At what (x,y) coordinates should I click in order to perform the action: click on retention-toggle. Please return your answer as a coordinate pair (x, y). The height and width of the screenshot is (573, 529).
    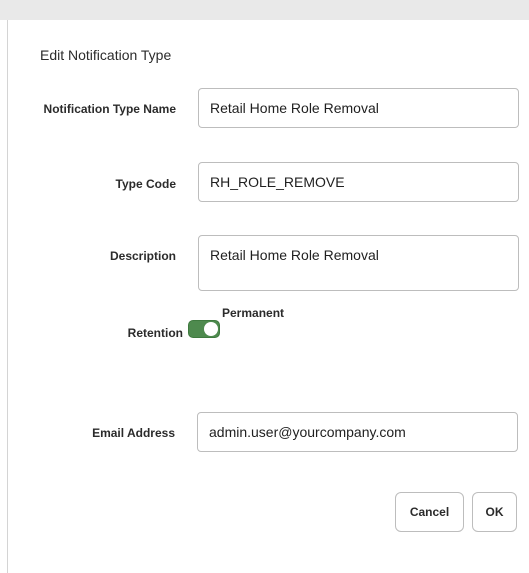
    Looking at the image, I should click on (204, 329).